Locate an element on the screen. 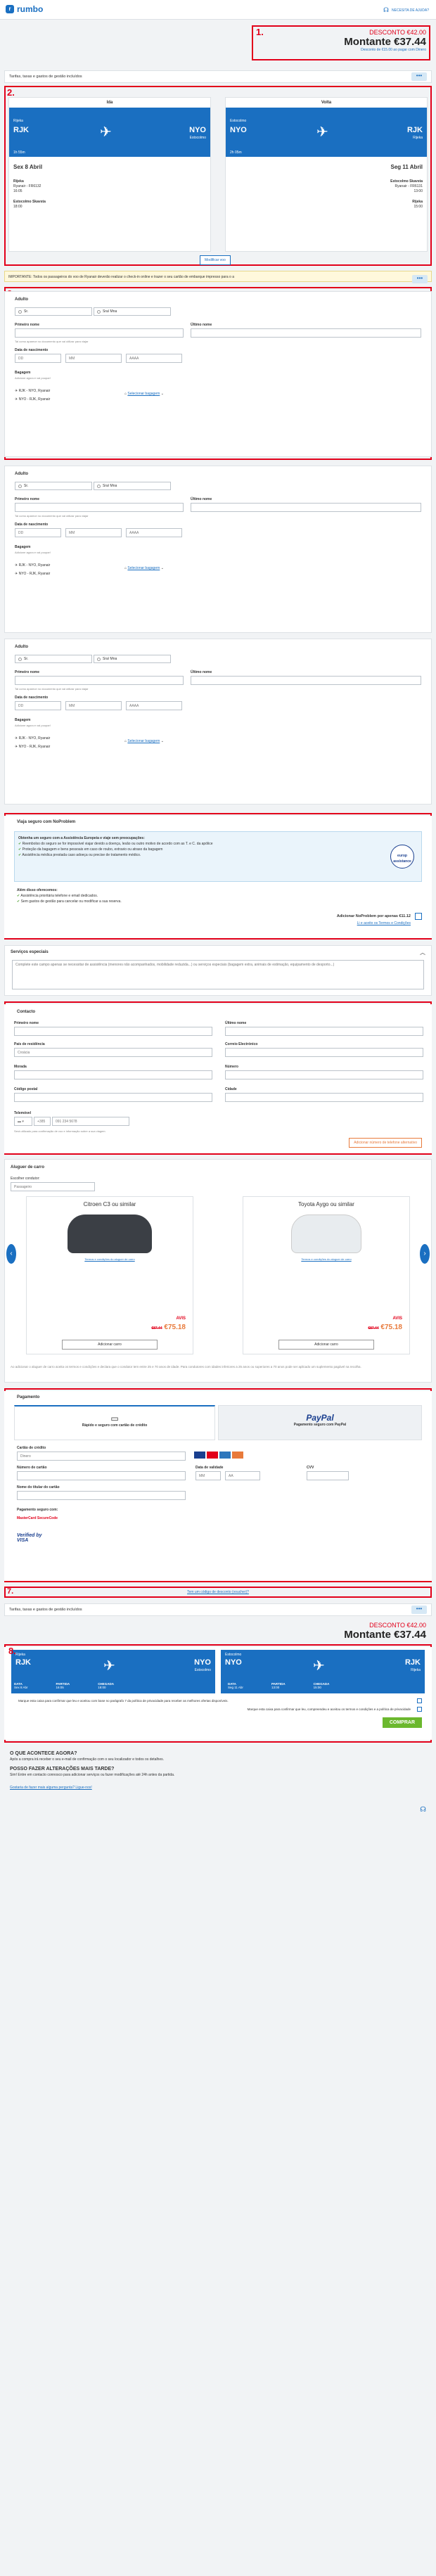  country-select: Croácia is located at coordinates (113, 1052).